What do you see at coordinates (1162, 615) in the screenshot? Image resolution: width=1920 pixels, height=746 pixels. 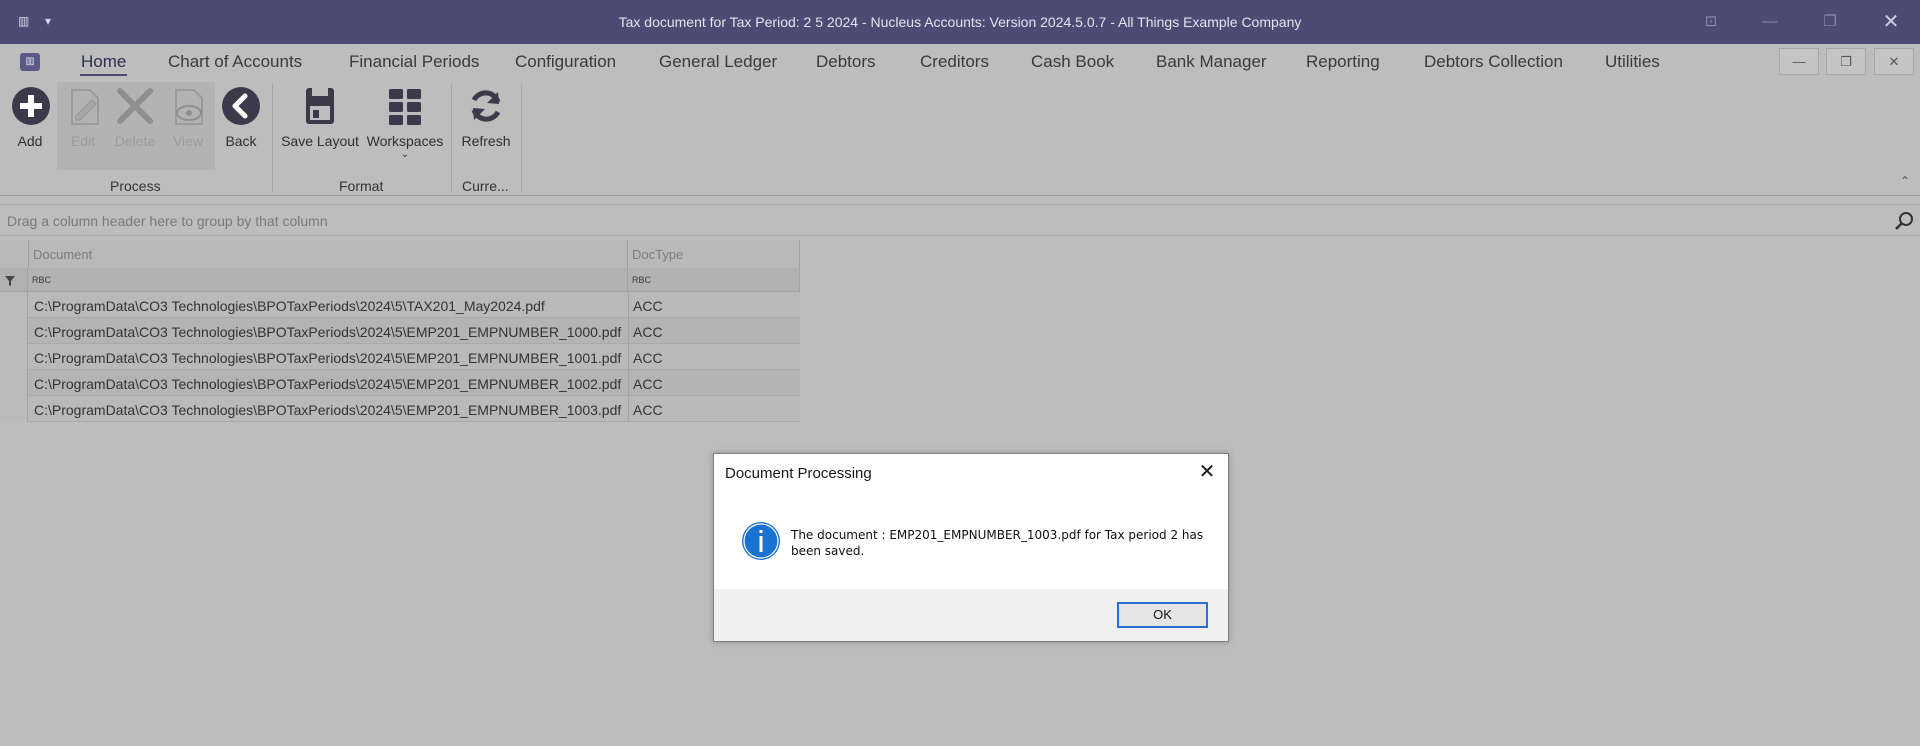 I see `ok-button: OK` at bounding box center [1162, 615].